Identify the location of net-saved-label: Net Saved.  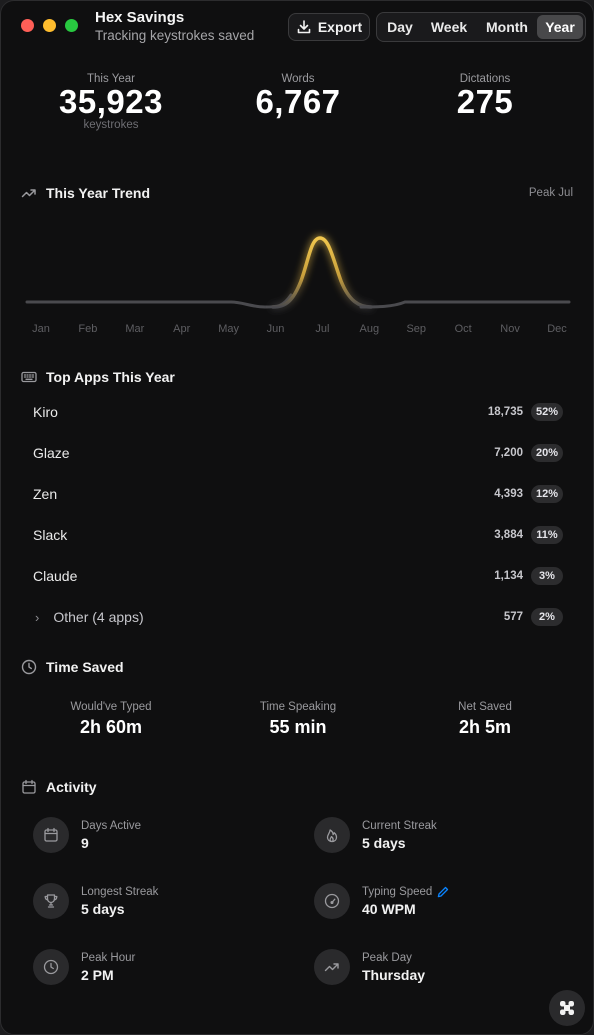
(485, 707).